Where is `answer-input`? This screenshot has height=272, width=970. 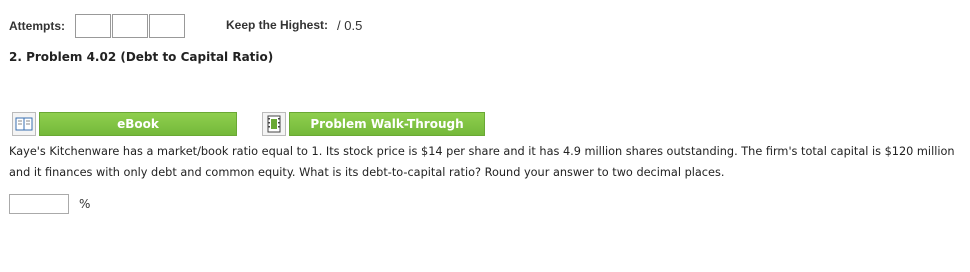
answer-input is located at coordinates (39, 204).